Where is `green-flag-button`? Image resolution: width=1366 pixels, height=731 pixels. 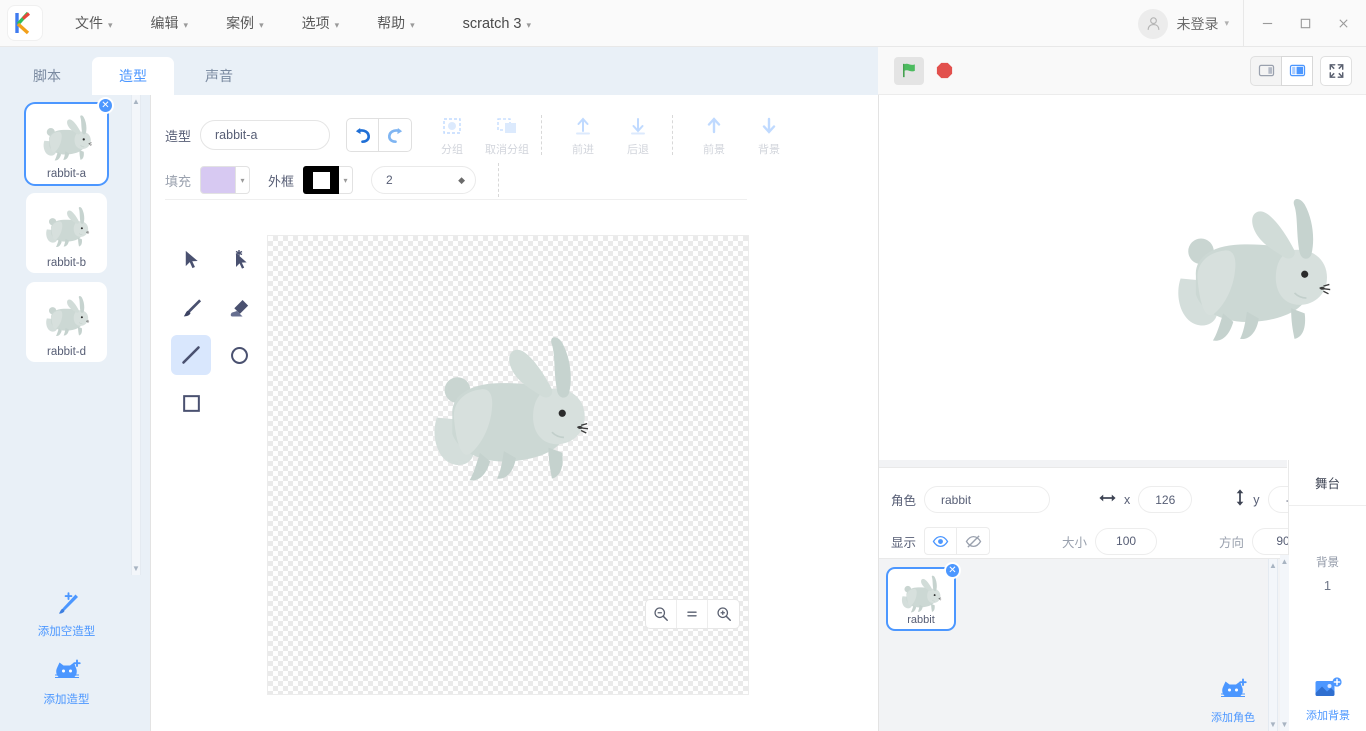
green-flag-button is located at coordinates (909, 70).